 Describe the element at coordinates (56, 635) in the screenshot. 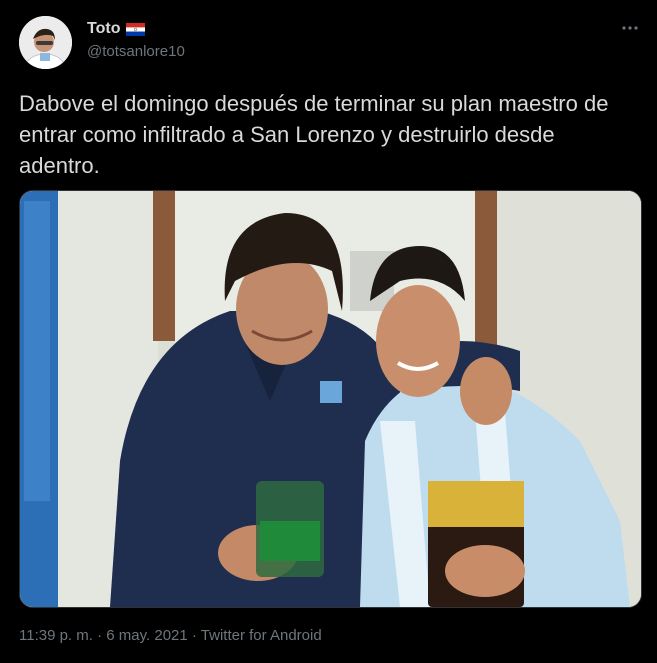

I see `tweet-time: 11:39 p. m.` at that location.